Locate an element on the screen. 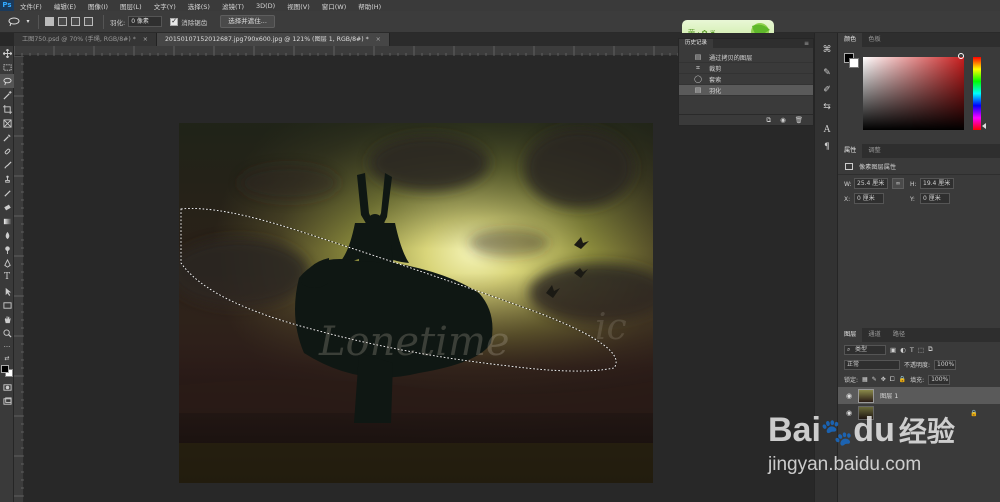 The width and height of the screenshot is (1000, 502). lock-artboard-icon: ⧠ is located at coordinates (892, 380).